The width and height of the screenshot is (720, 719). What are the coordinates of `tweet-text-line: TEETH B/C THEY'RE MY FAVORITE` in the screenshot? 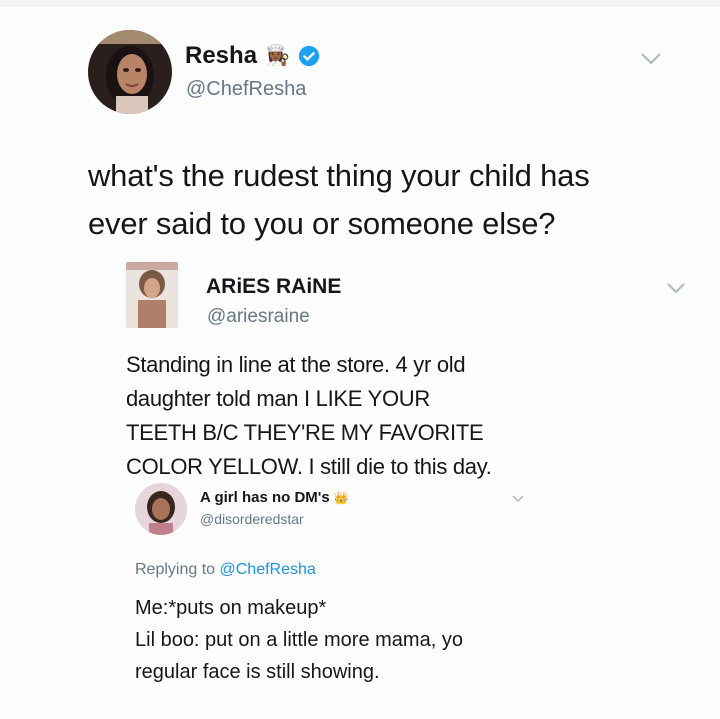 It's located at (305, 432).